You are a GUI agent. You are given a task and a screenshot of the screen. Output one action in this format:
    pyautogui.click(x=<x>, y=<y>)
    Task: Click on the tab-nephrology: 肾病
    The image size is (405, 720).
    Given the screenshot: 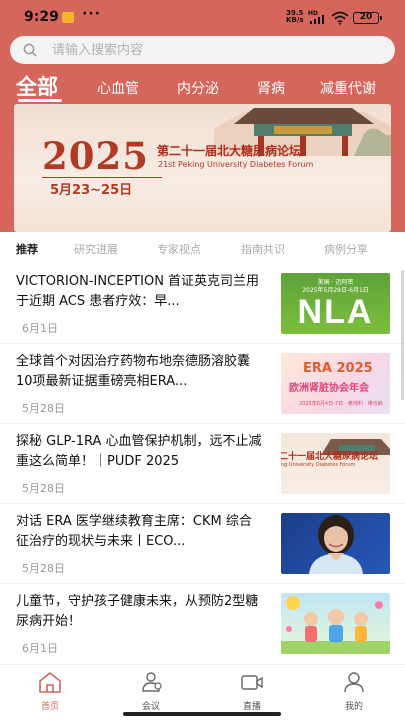 What is the action you would take?
    pyautogui.click(x=271, y=88)
    